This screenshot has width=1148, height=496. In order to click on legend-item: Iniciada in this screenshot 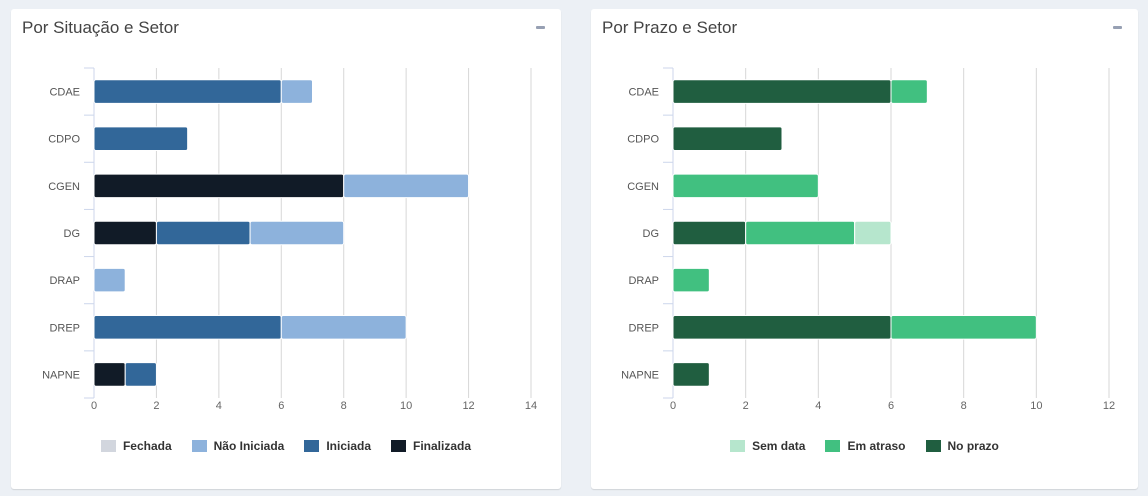, I will do `click(337, 446)`.